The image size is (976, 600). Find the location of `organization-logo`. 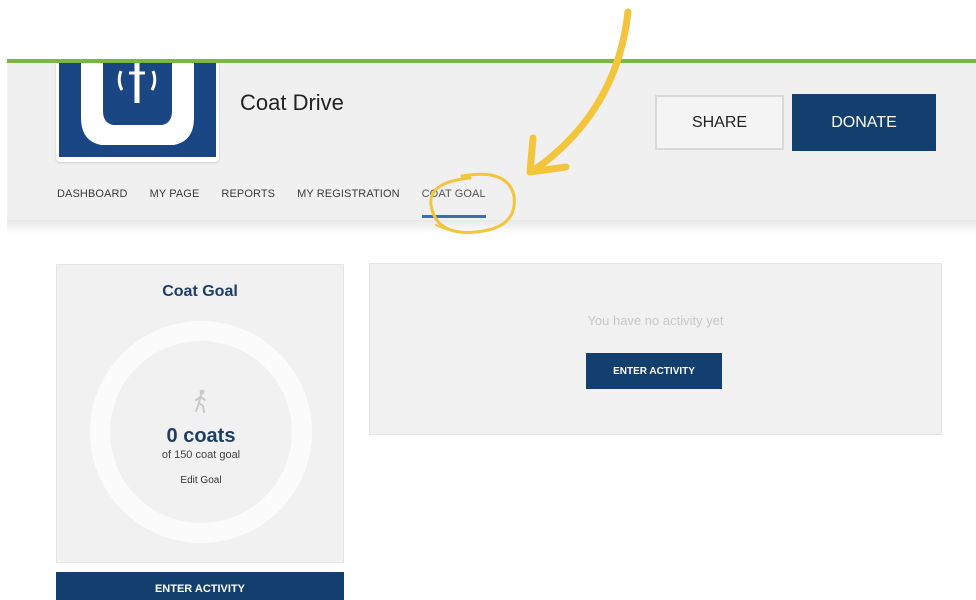

organization-logo is located at coordinates (137, 112).